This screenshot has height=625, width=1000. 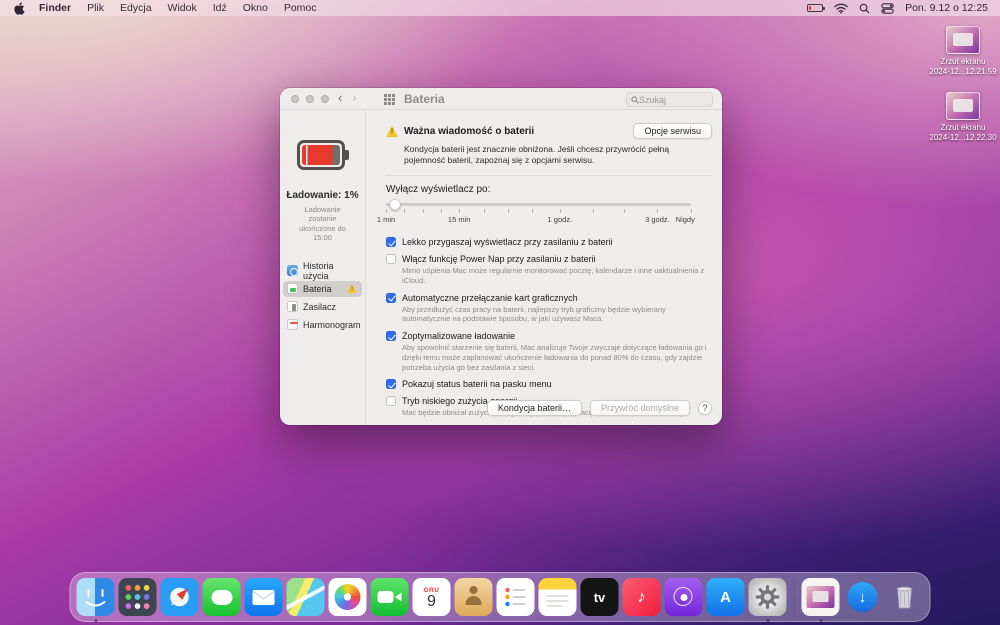 I want to click on sidebar-item-schedule: Harmonogram, so click(x=322, y=325).